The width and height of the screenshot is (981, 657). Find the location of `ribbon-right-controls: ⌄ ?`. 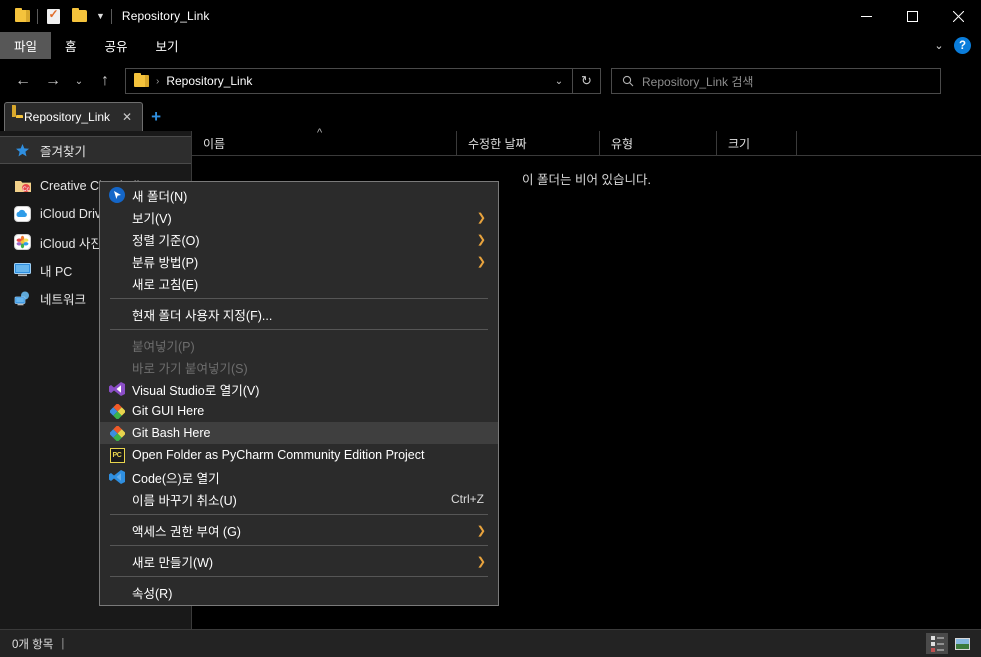

ribbon-right-controls: ⌄ ? is located at coordinates (952, 45).